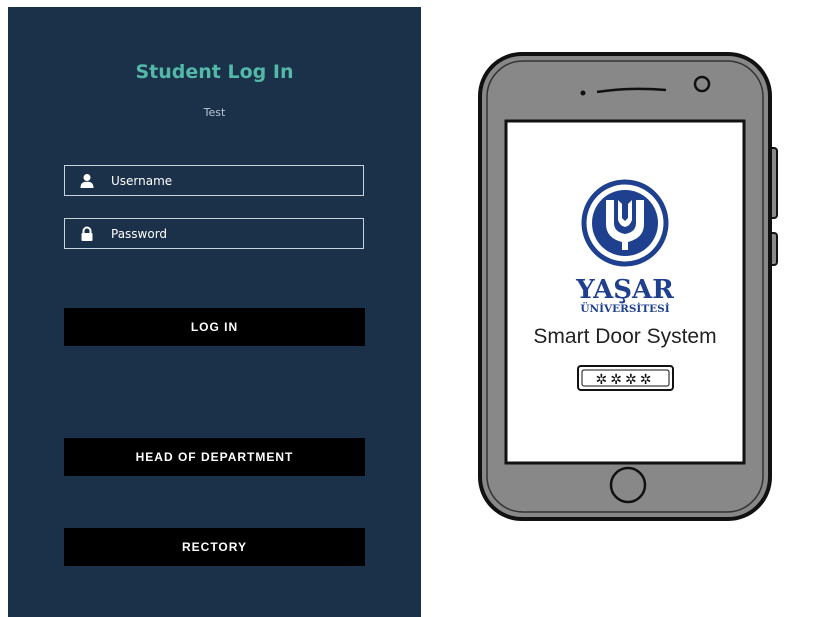  Describe the element at coordinates (214, 112) in the screenshot. I see `subtitle-text: Test` at that location.